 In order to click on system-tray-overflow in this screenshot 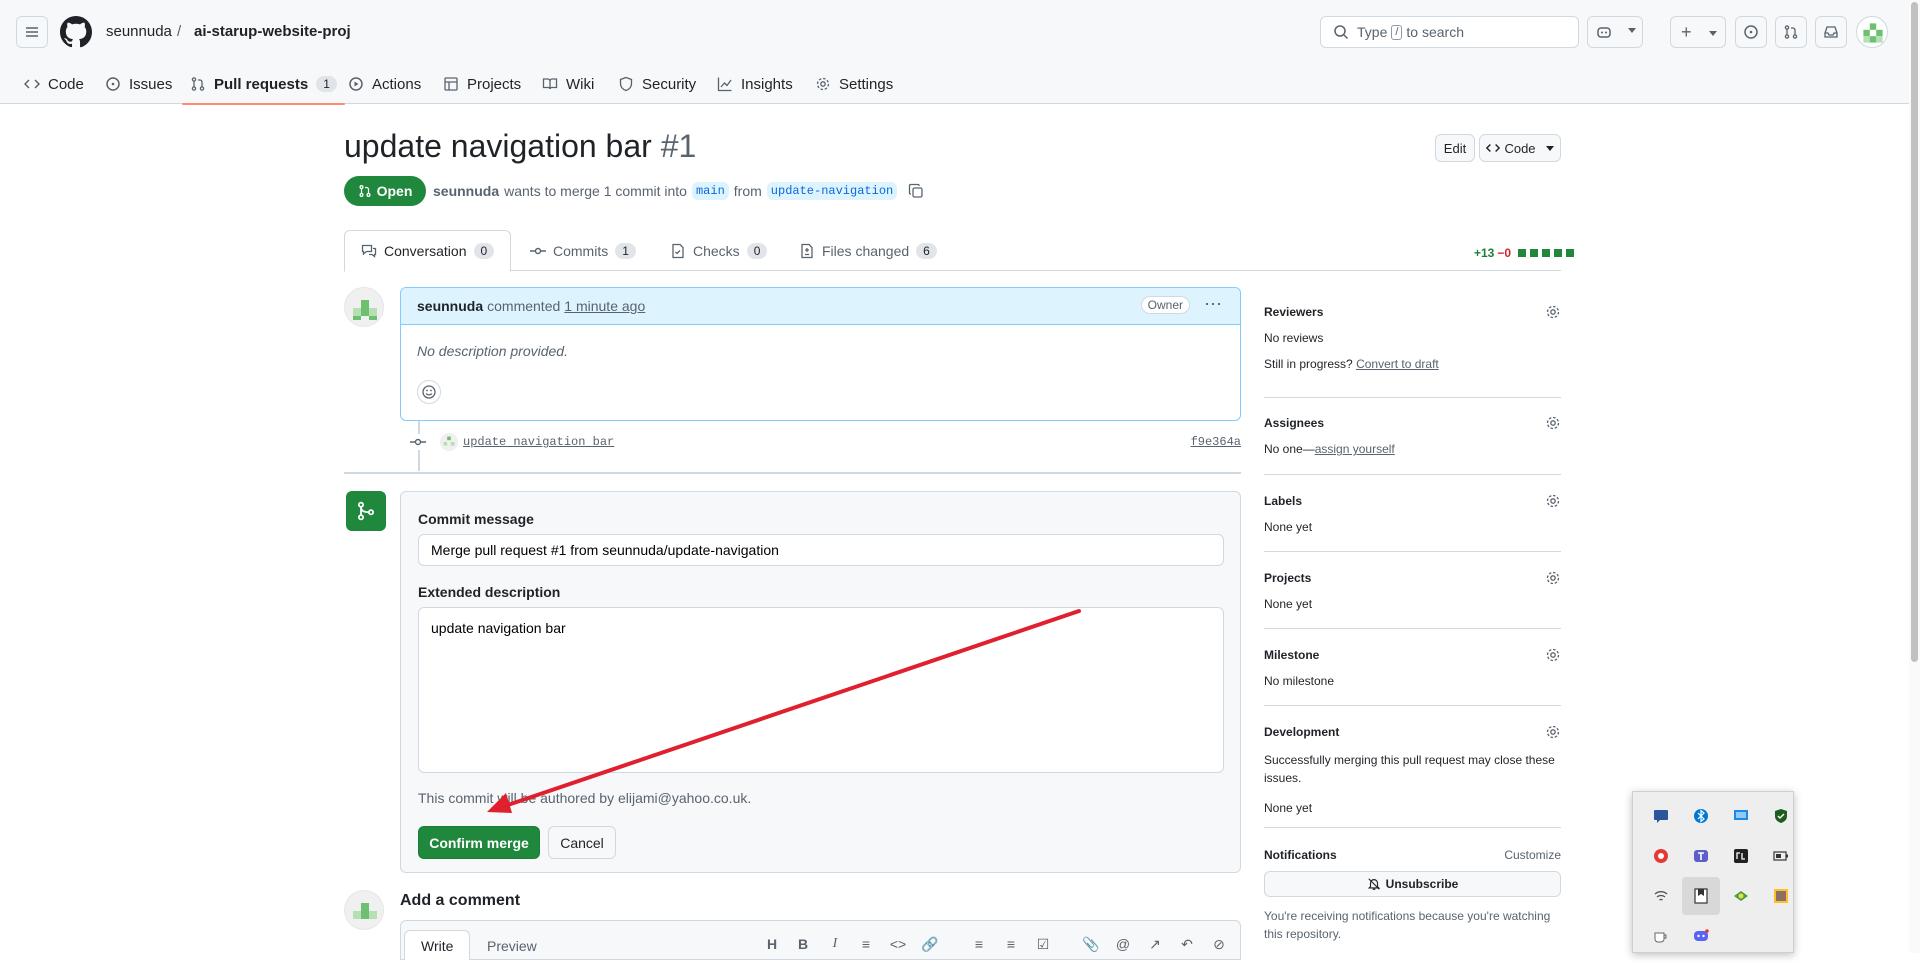, I will do `click(1713, 872)`.